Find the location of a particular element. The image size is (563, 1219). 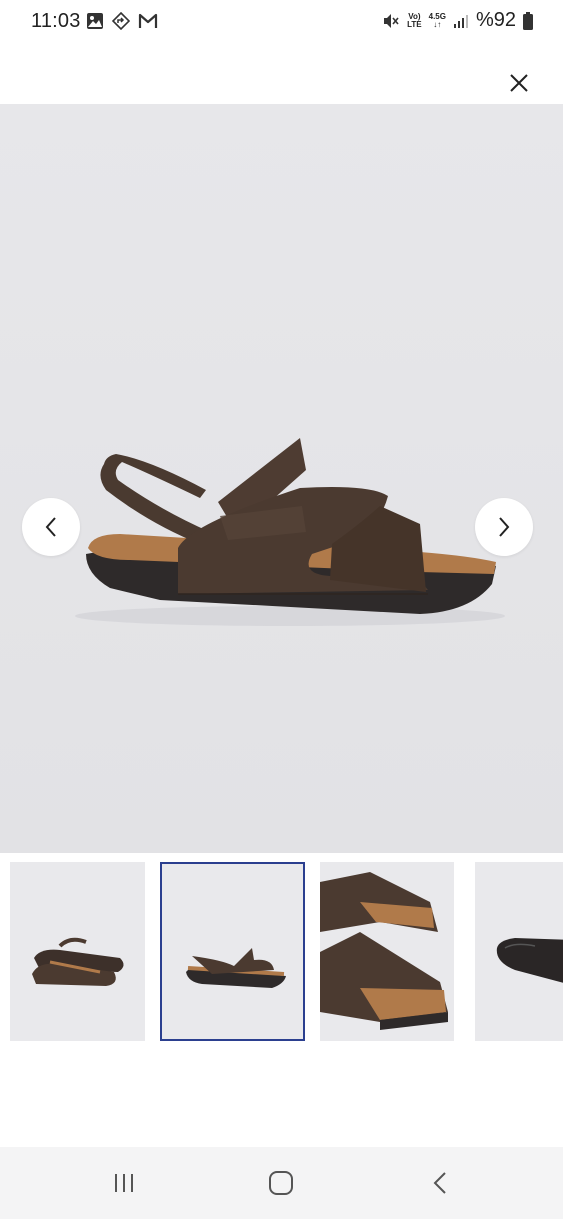

lte-label: LTE is located at coordinates (414, 24).